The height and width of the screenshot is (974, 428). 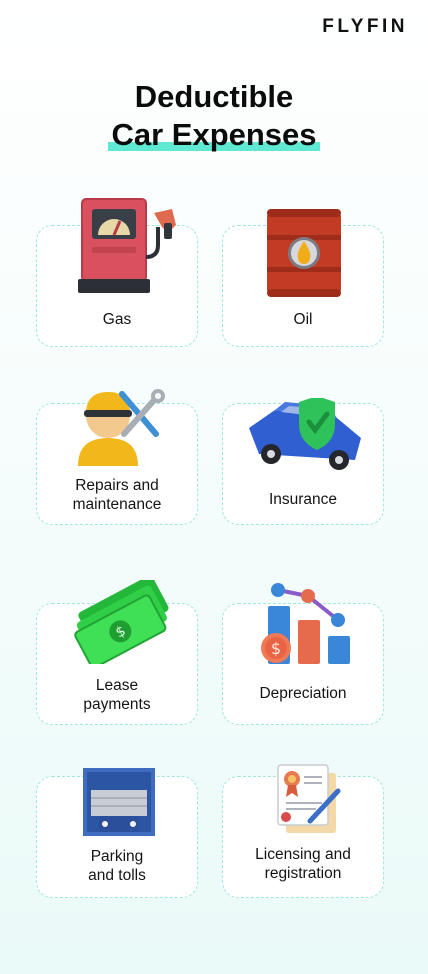 I want to click on brand-logo: FLYFIN, so click(x=365, y=26).